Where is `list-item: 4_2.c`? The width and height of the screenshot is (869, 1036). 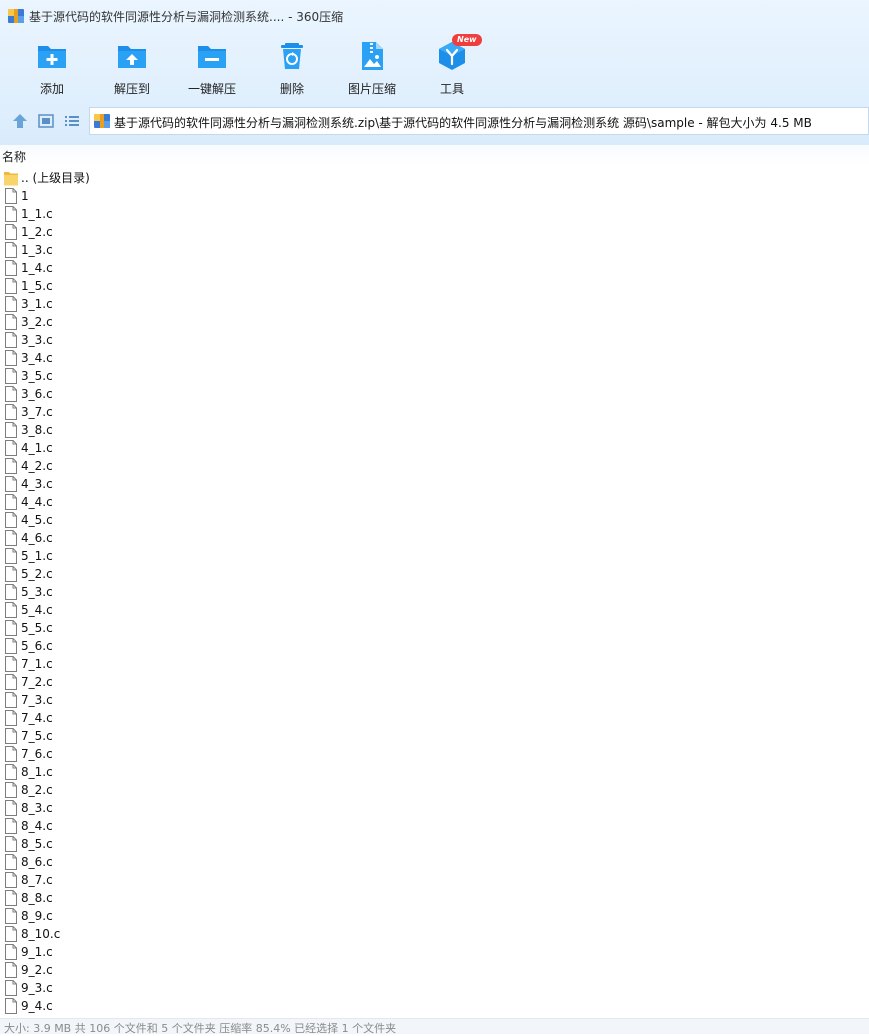
list-item: 4_2.c is located at coordinates (434, 466).